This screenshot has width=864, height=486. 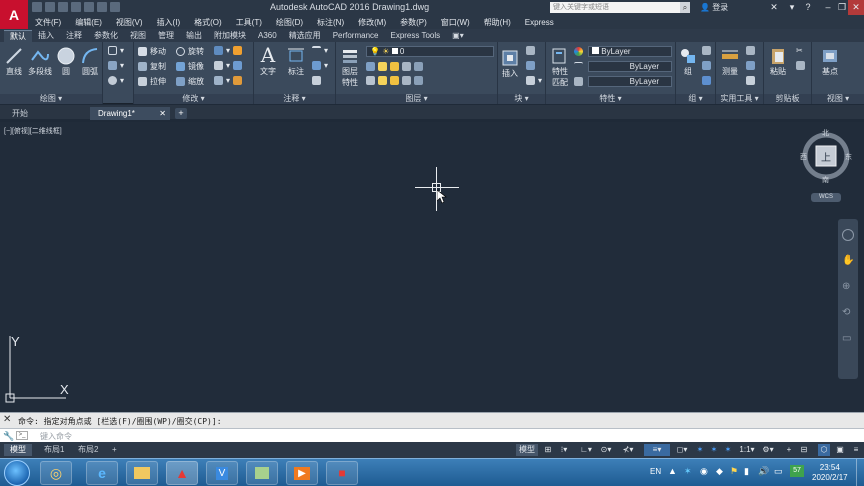 What do you see at coordinates (830, 61) in the screenshot?
I see `base-point-tool: 基点` at bounding box center [830, 61].